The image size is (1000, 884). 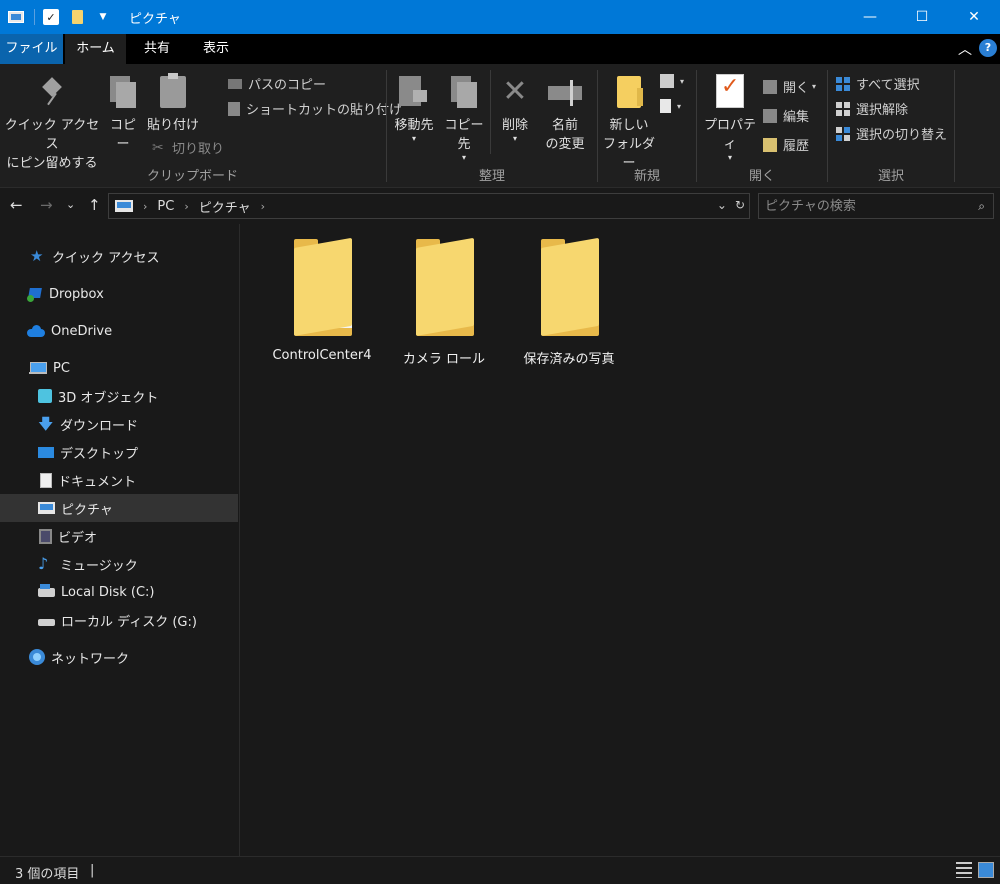 What do you see at coordinates (157, 49) in the screenshot?
I see `tab-share: 共有` at bounding box center [157, 49].